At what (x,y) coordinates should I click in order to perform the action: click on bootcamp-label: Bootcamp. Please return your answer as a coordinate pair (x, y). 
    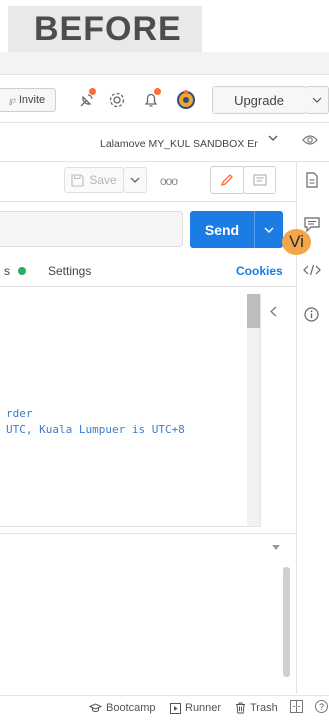
    Looking at the image, I should click on (131, 708).